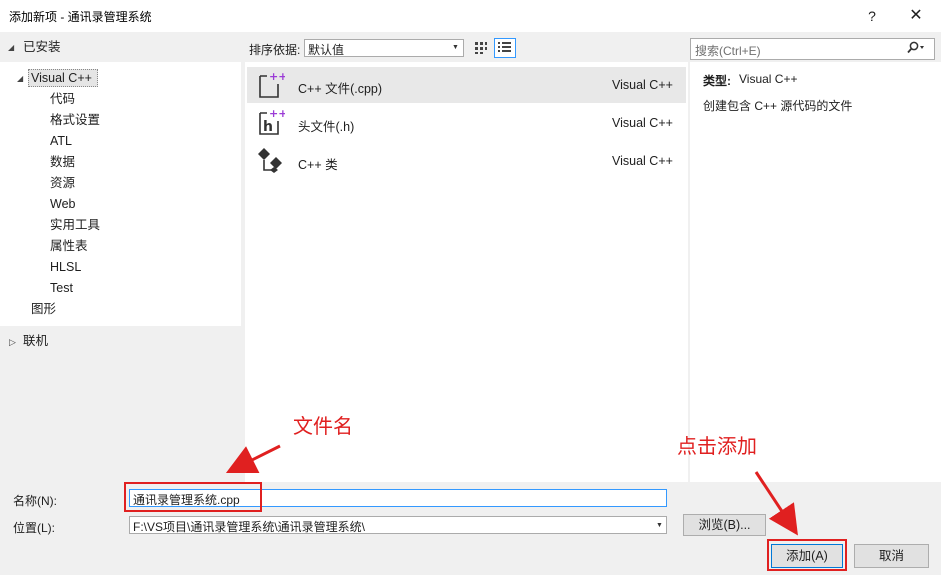 Image resolution: width=941 pixels, height=575 pixels. I want to click on annotation-arrows, so click(511, 490).